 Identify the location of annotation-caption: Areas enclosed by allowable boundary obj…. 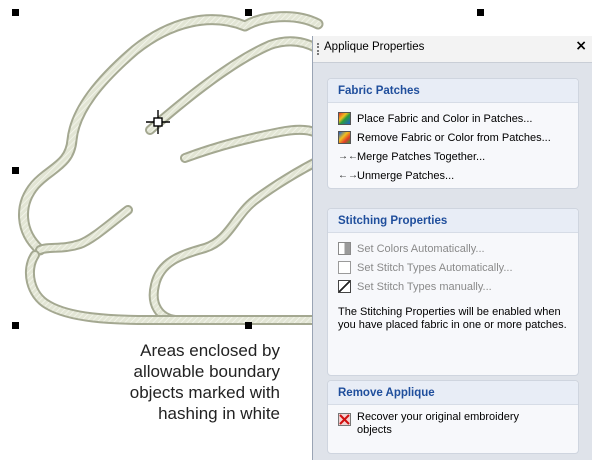
(140, 382).